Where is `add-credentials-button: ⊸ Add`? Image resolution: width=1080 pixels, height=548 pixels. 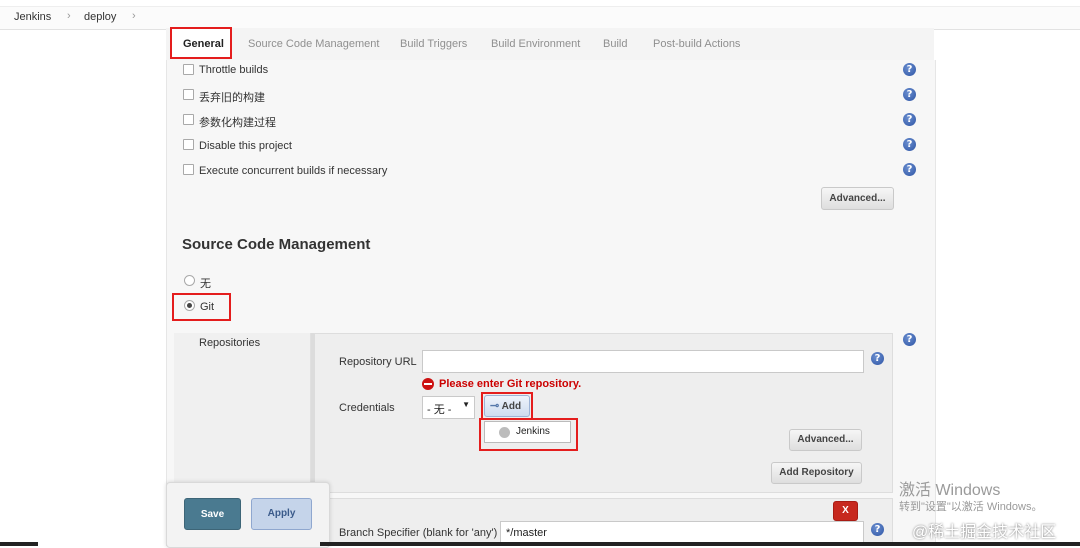 add-credentials-button: ⊸ Add is located at coordinates (507, 406).